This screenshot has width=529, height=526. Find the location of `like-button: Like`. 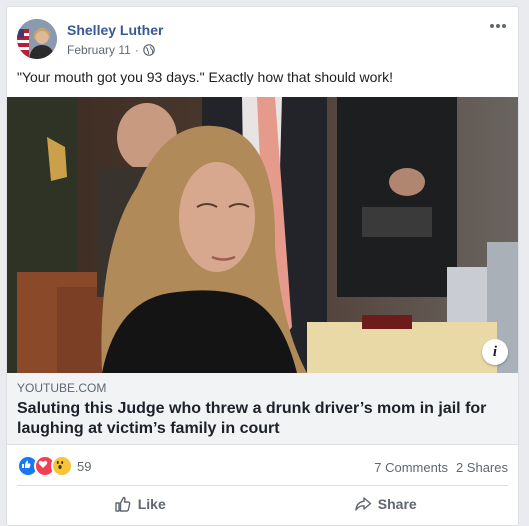

like-button: Like is located at coordinates (140, 504).